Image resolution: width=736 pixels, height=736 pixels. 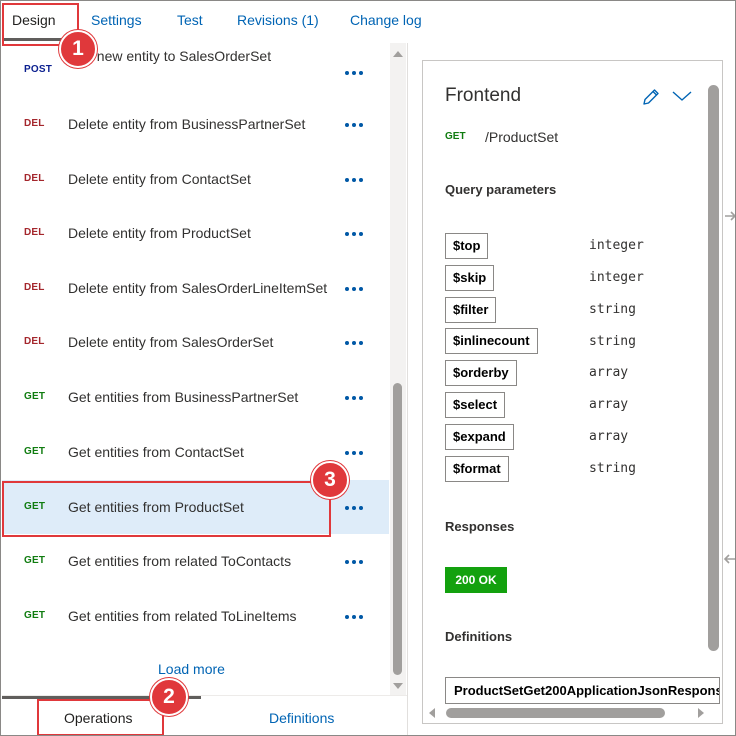 I want to click on arrow-right-icon, so click(x=729, y=216).